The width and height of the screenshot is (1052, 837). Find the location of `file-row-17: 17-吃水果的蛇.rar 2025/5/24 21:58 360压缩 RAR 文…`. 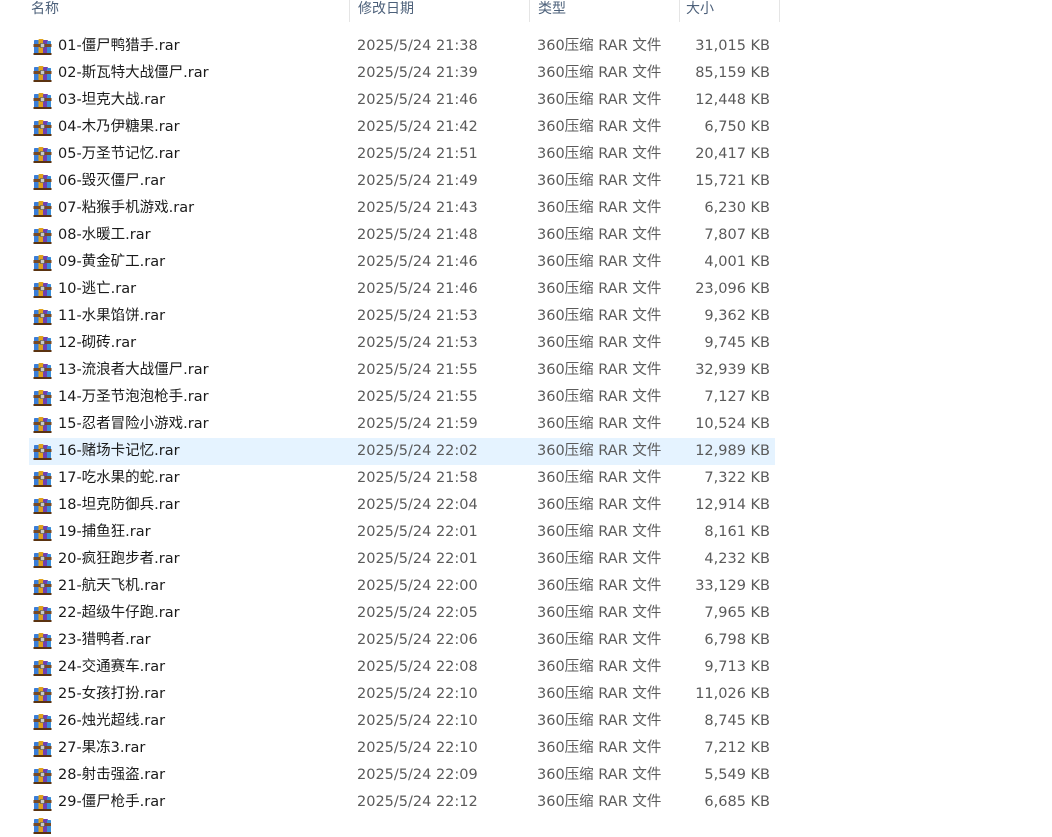

file-row-17: 17-吃水果的蛇.rar 2025/5/24 21:58 360压缩 RAR 文… is located at coordinates (402, 478).